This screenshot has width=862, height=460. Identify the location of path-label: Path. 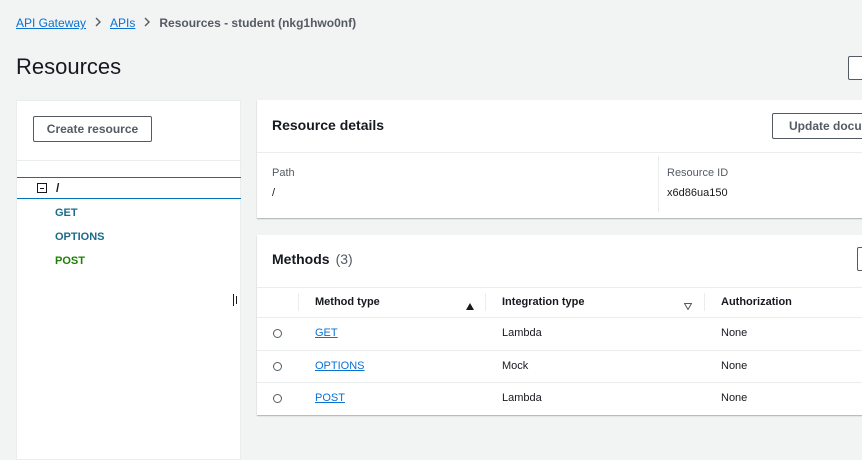
(283, 173).